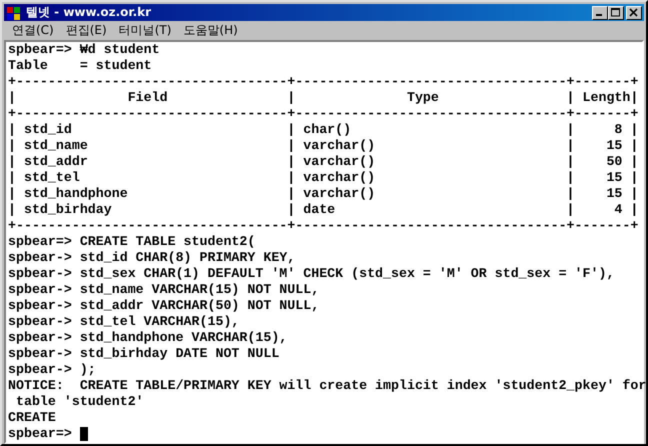 This screenshot has height=446, width=648. I want to click on terminal-line: spbear-> std_addr VARCHAR(50) NOT NULL,, so click(164, 306).